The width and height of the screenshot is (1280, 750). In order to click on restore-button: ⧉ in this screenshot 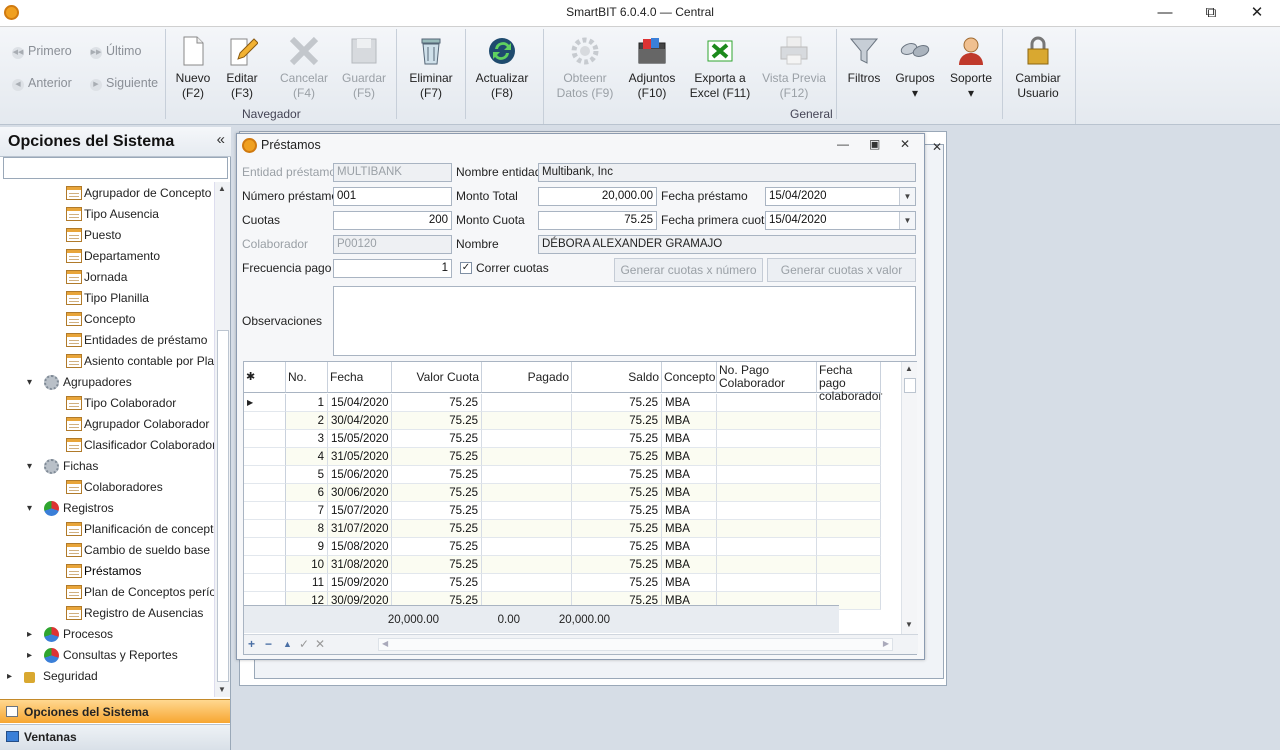, I will do `click(1211, 13)`.